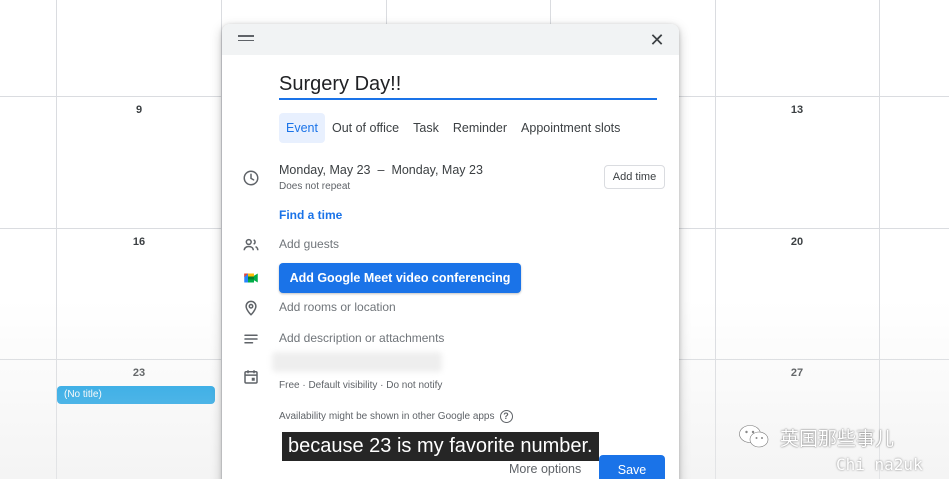 This screenshot has height=479, width=949. What do you see at coordinates (426, 128) in the screenshot?
I see `tab-task: Task` at bounding box center [426, 128].